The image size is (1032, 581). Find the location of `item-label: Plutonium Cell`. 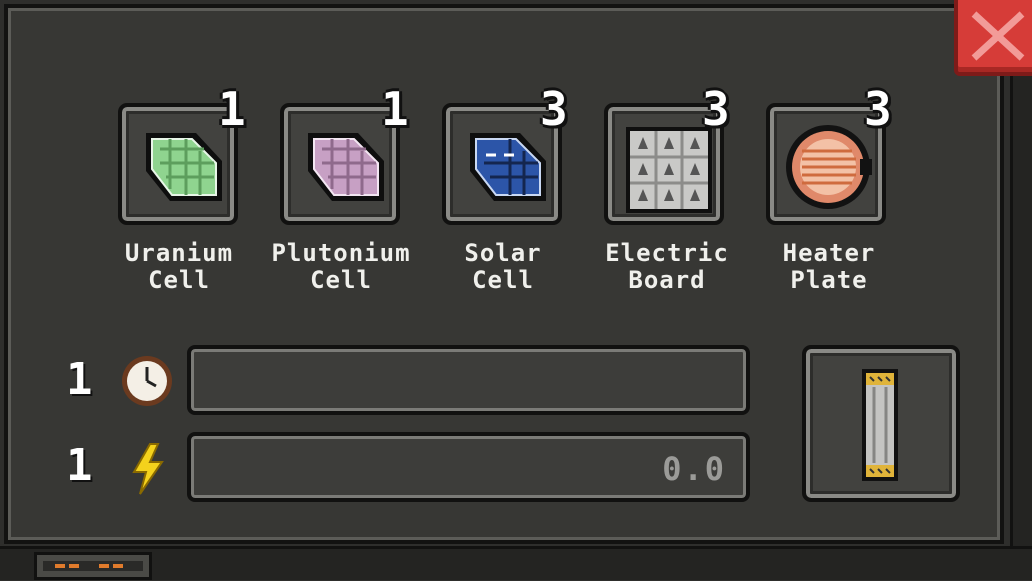

item-label: Plutonium Cell is located at coordinates (341, 266).